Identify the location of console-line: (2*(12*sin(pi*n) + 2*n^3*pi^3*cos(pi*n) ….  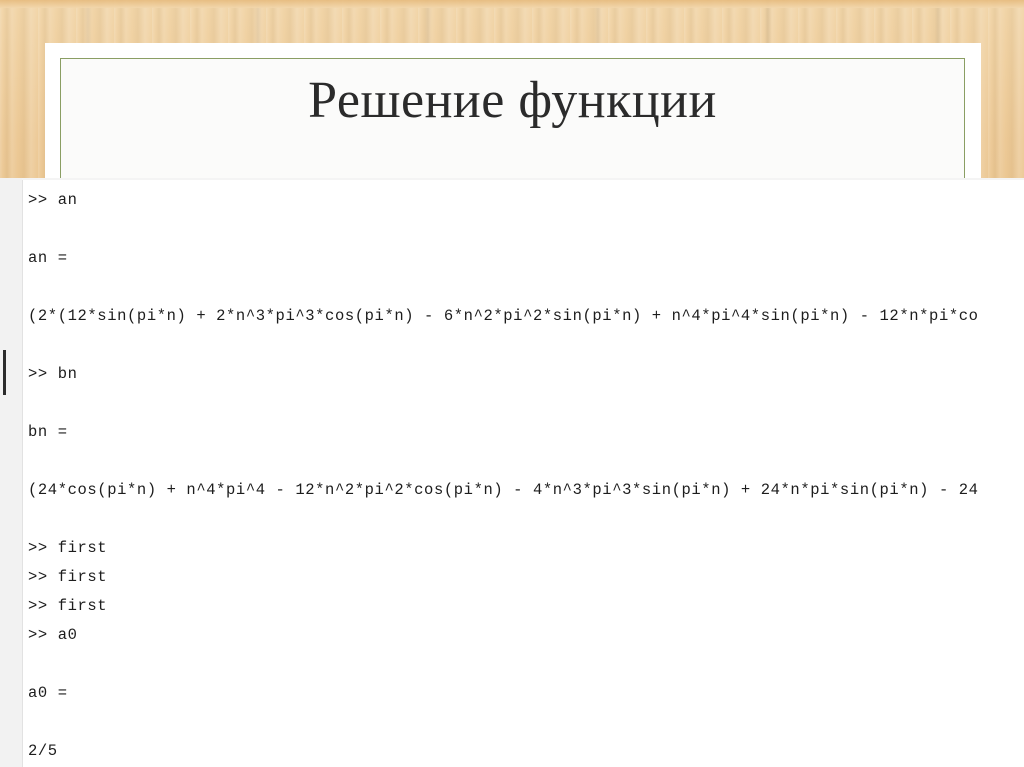
(503, 316).